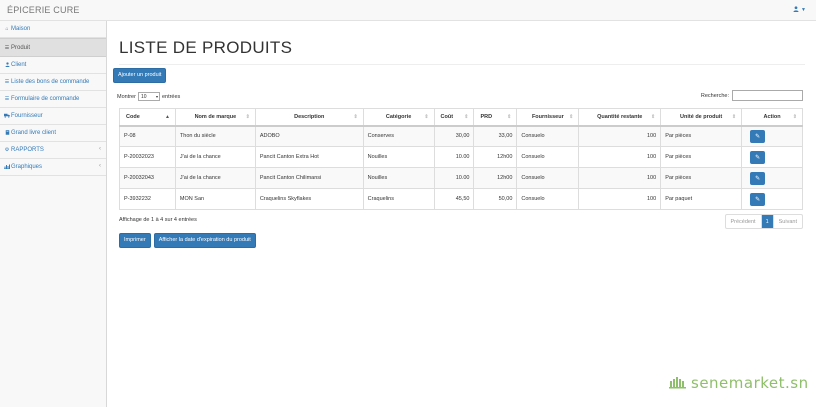 Image resolution: width=816 pixels, height=407 pixels. I want to click on search-input, so click(767, 95).